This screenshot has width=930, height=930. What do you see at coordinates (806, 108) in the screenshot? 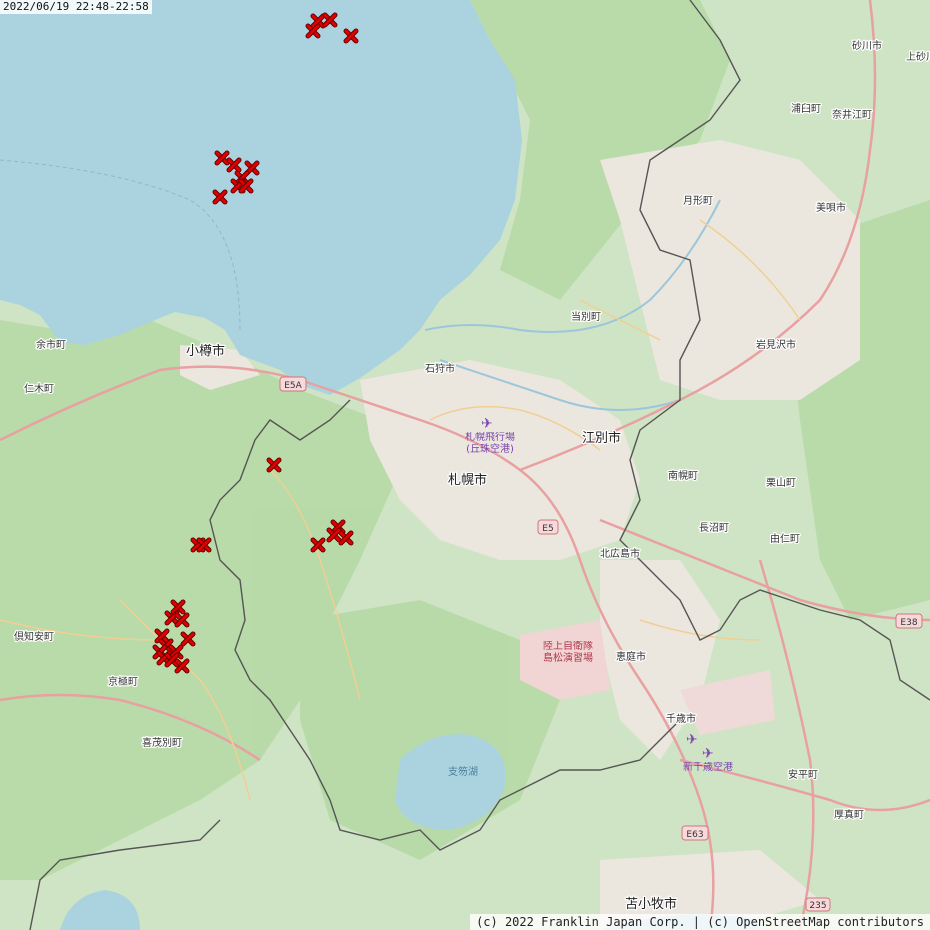
I see `label-urausu: 浦臼町` at bounding box center [806, 108].